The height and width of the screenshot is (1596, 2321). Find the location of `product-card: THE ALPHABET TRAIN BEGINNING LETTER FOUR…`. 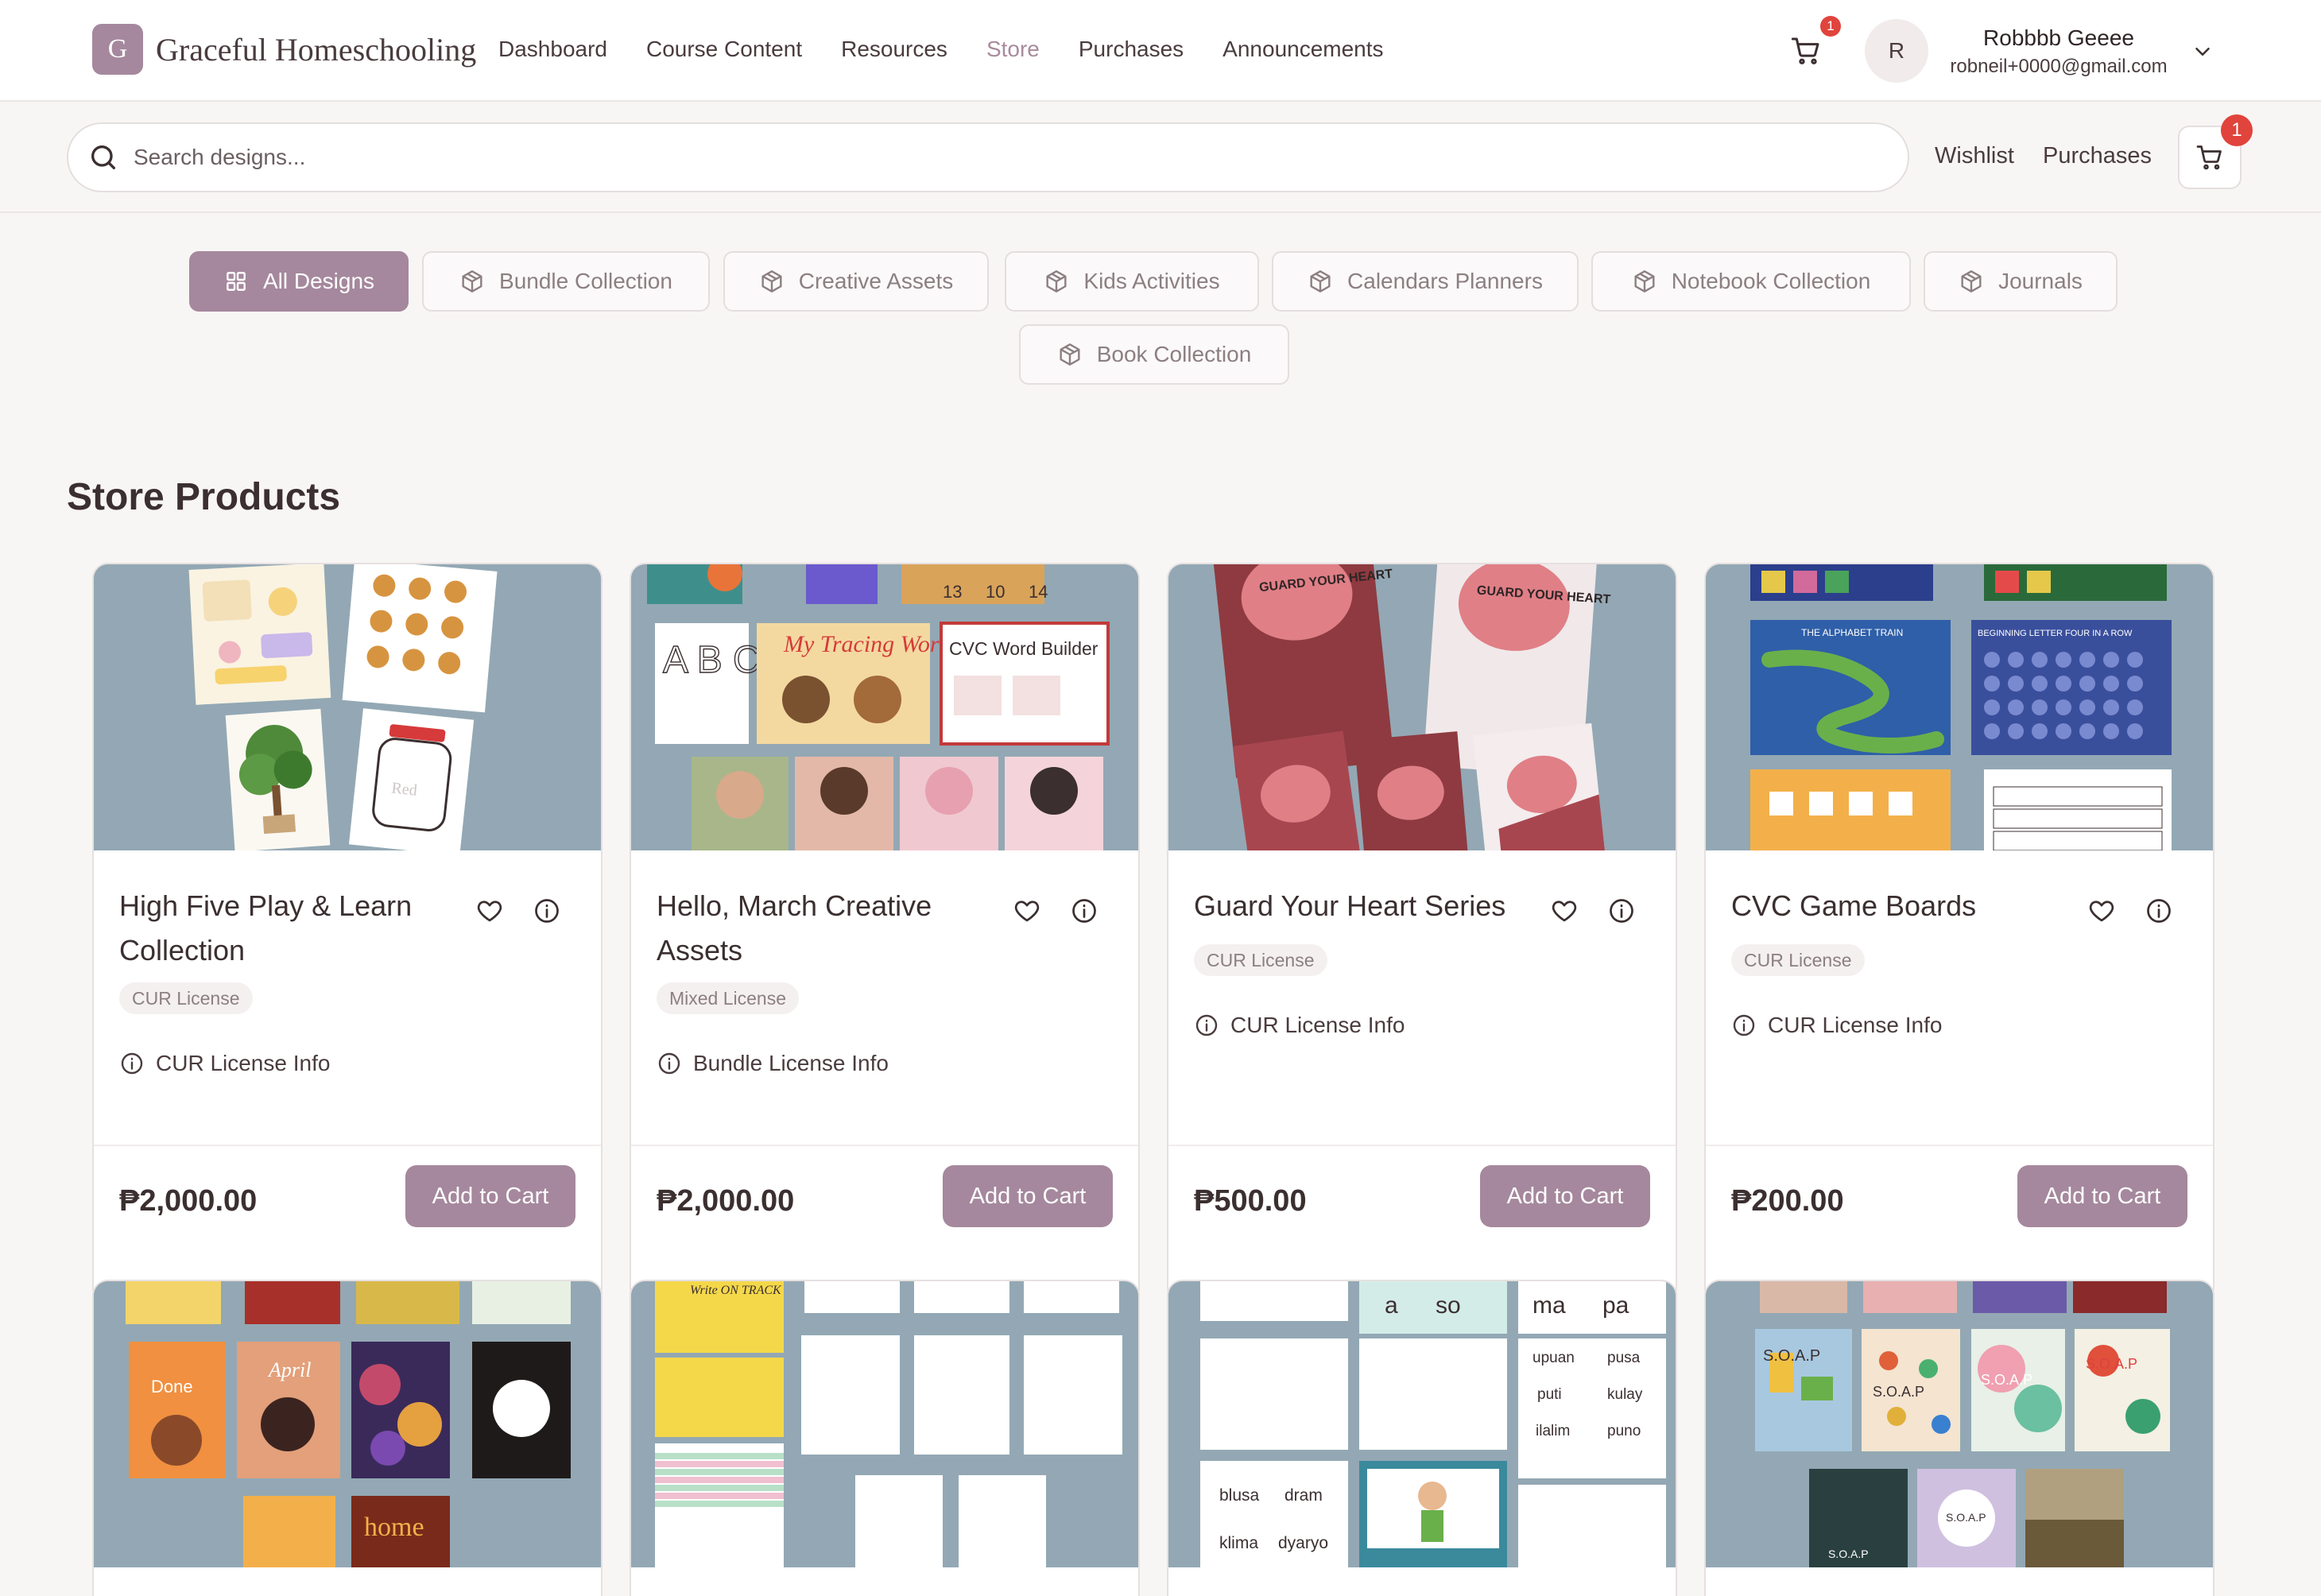

product-card: THE ALPHABET TRAIN BEGINNING LETTER FOUR… is located at coordinates (1959, 933).